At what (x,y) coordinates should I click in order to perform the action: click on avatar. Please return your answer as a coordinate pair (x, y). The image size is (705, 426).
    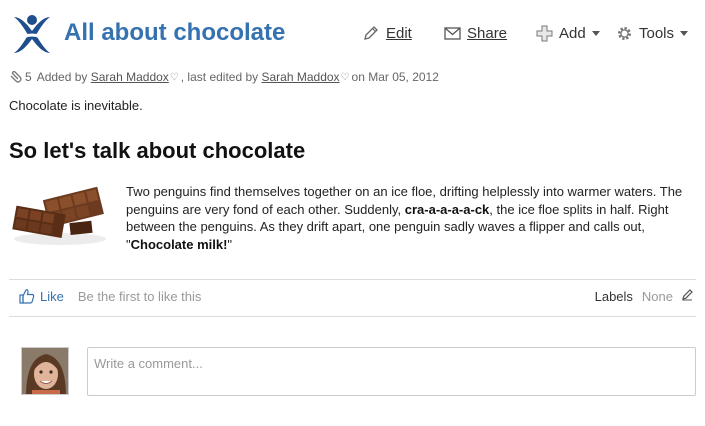
    Looking at the image, I should click on (45, 371).